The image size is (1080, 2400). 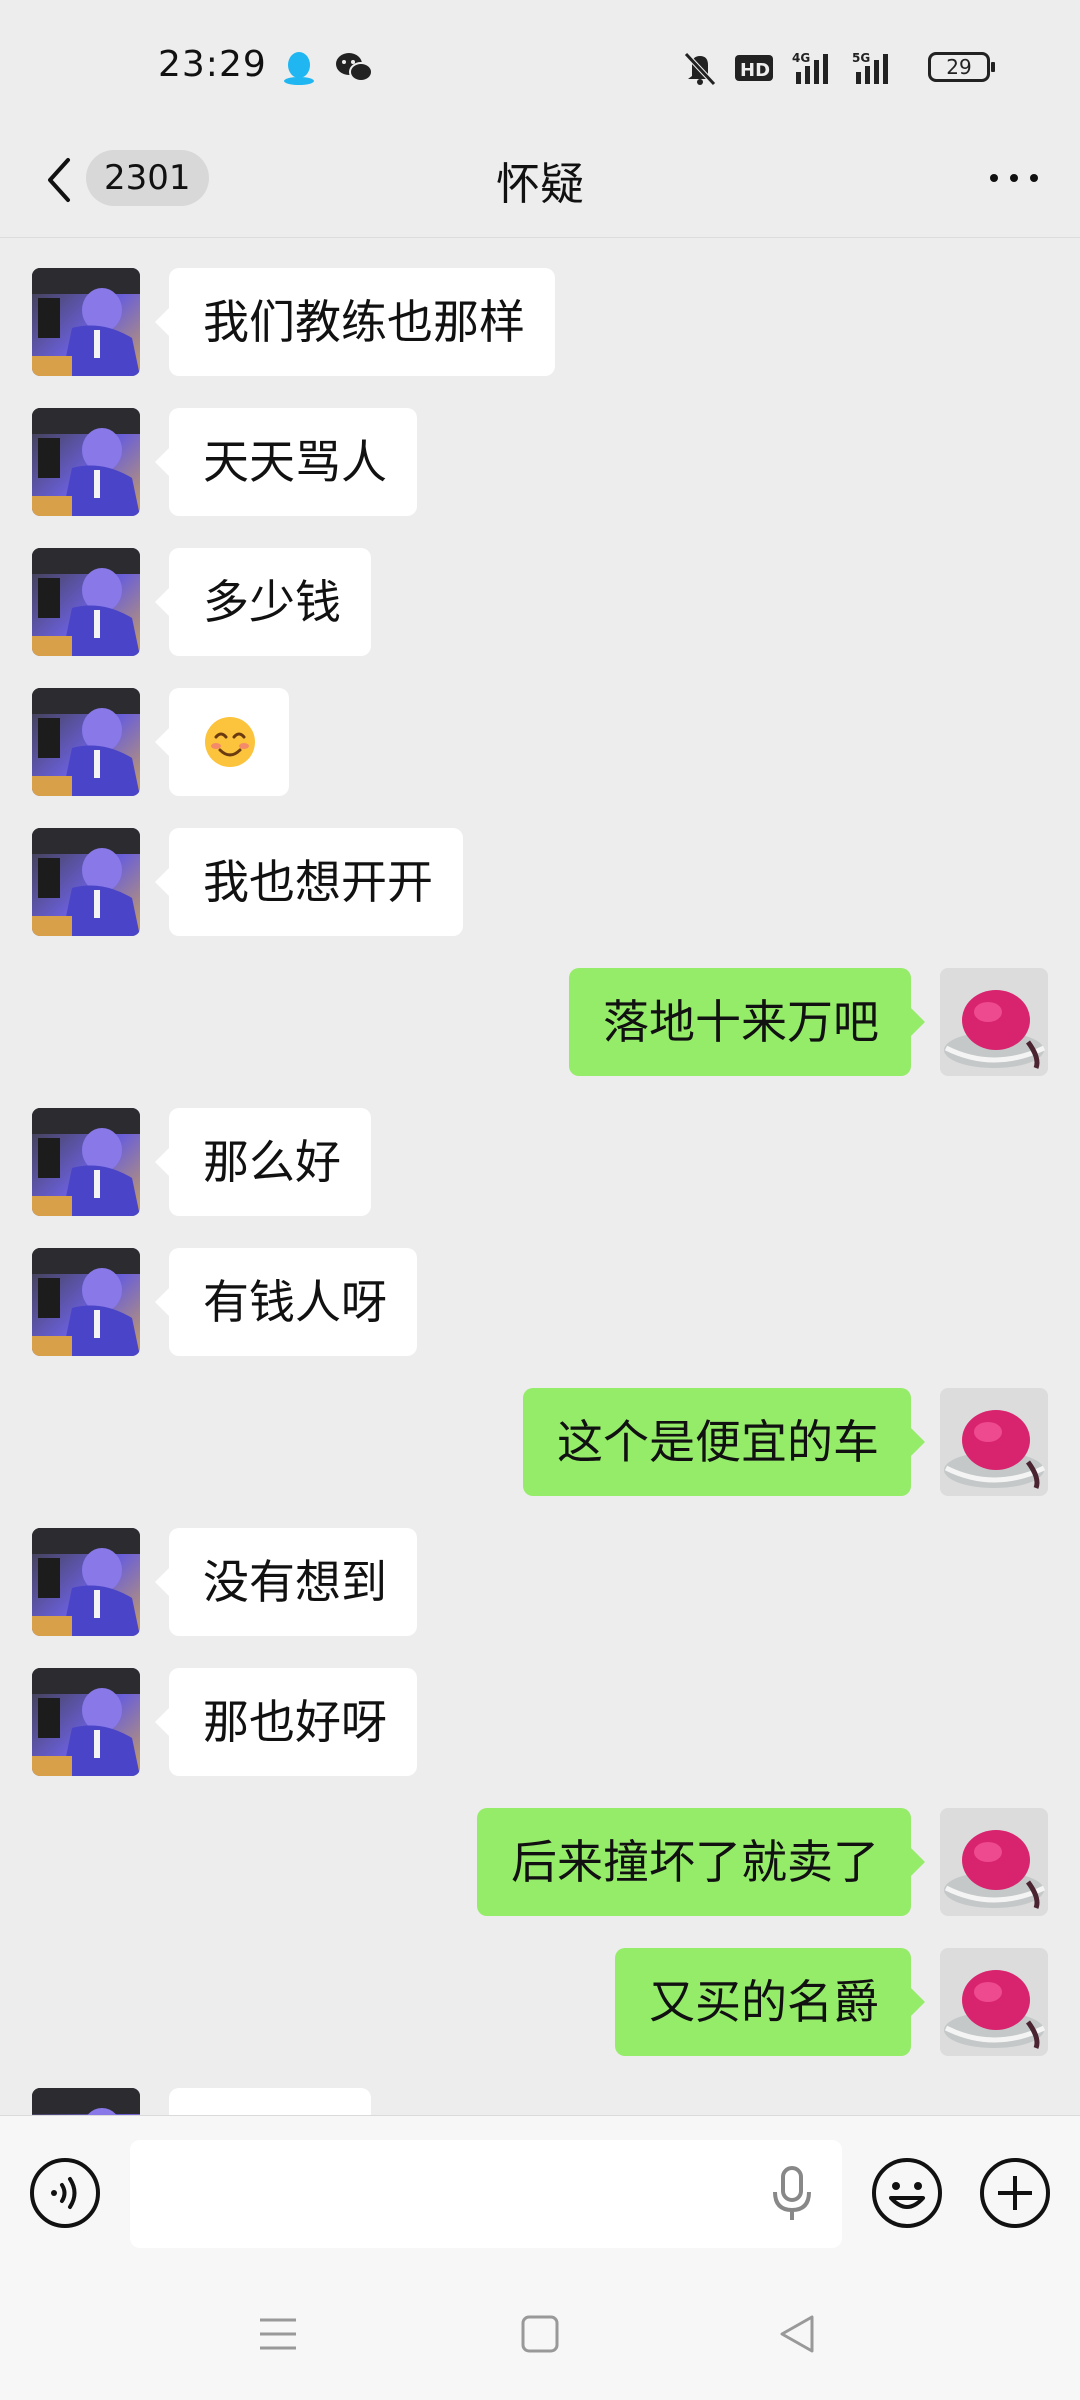 I want to click on message-row-left: 那也好呀, so click(x=540, y=1722).